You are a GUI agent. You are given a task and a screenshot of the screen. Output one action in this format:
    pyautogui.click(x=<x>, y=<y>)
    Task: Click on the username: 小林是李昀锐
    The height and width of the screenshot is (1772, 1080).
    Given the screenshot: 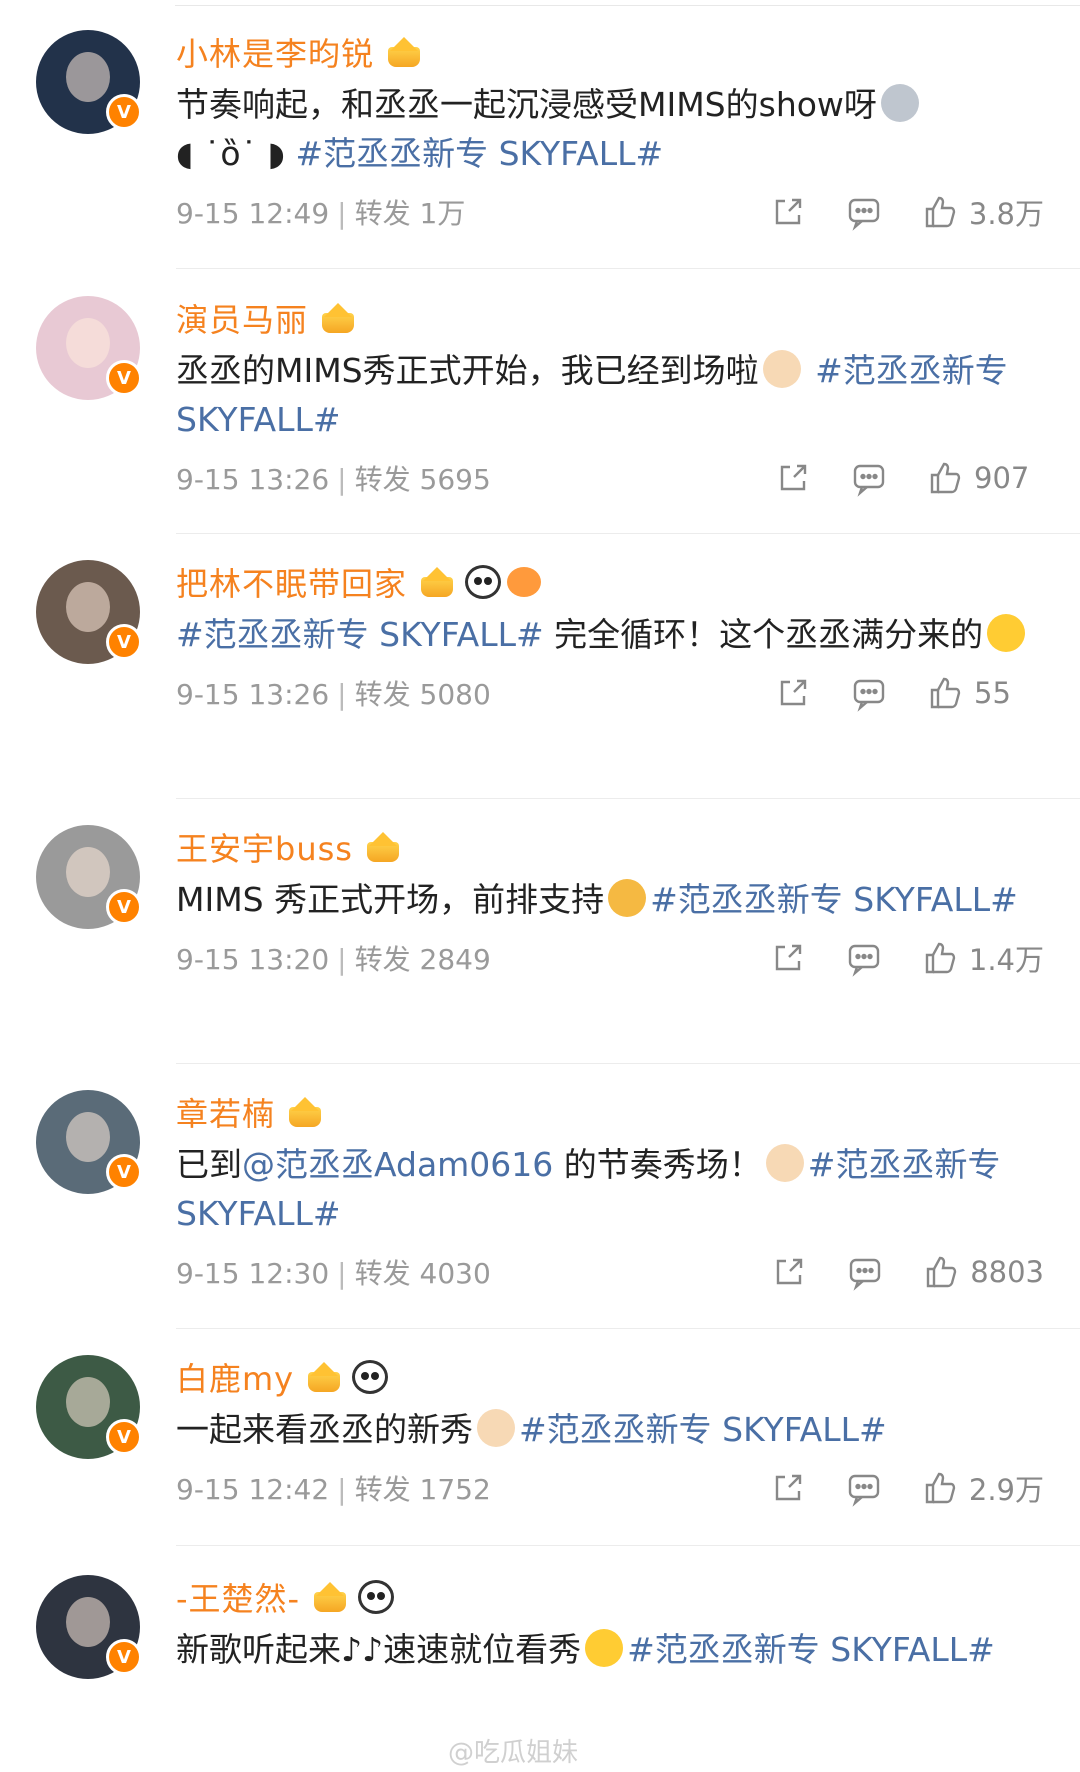 What is the action you would take?
    pyautogui.click(x=275, y=52)
    